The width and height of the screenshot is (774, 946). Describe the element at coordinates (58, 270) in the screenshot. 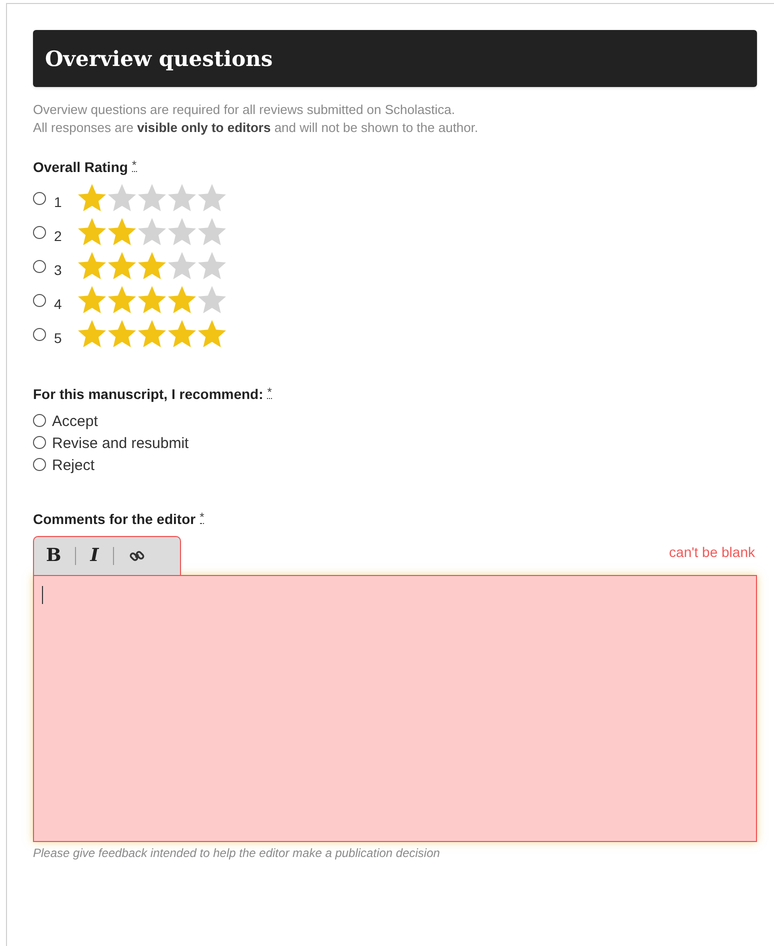

I see `rating-value: 3` at that location.